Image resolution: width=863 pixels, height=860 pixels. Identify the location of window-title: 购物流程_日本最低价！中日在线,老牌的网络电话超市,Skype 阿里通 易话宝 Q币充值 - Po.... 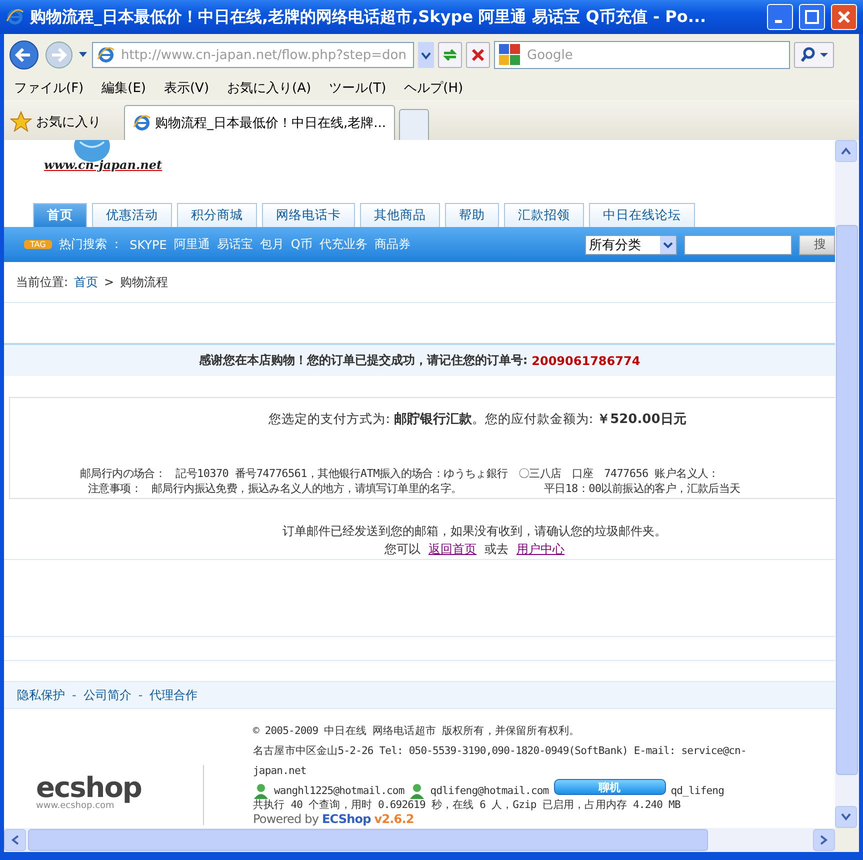
(369, 17).